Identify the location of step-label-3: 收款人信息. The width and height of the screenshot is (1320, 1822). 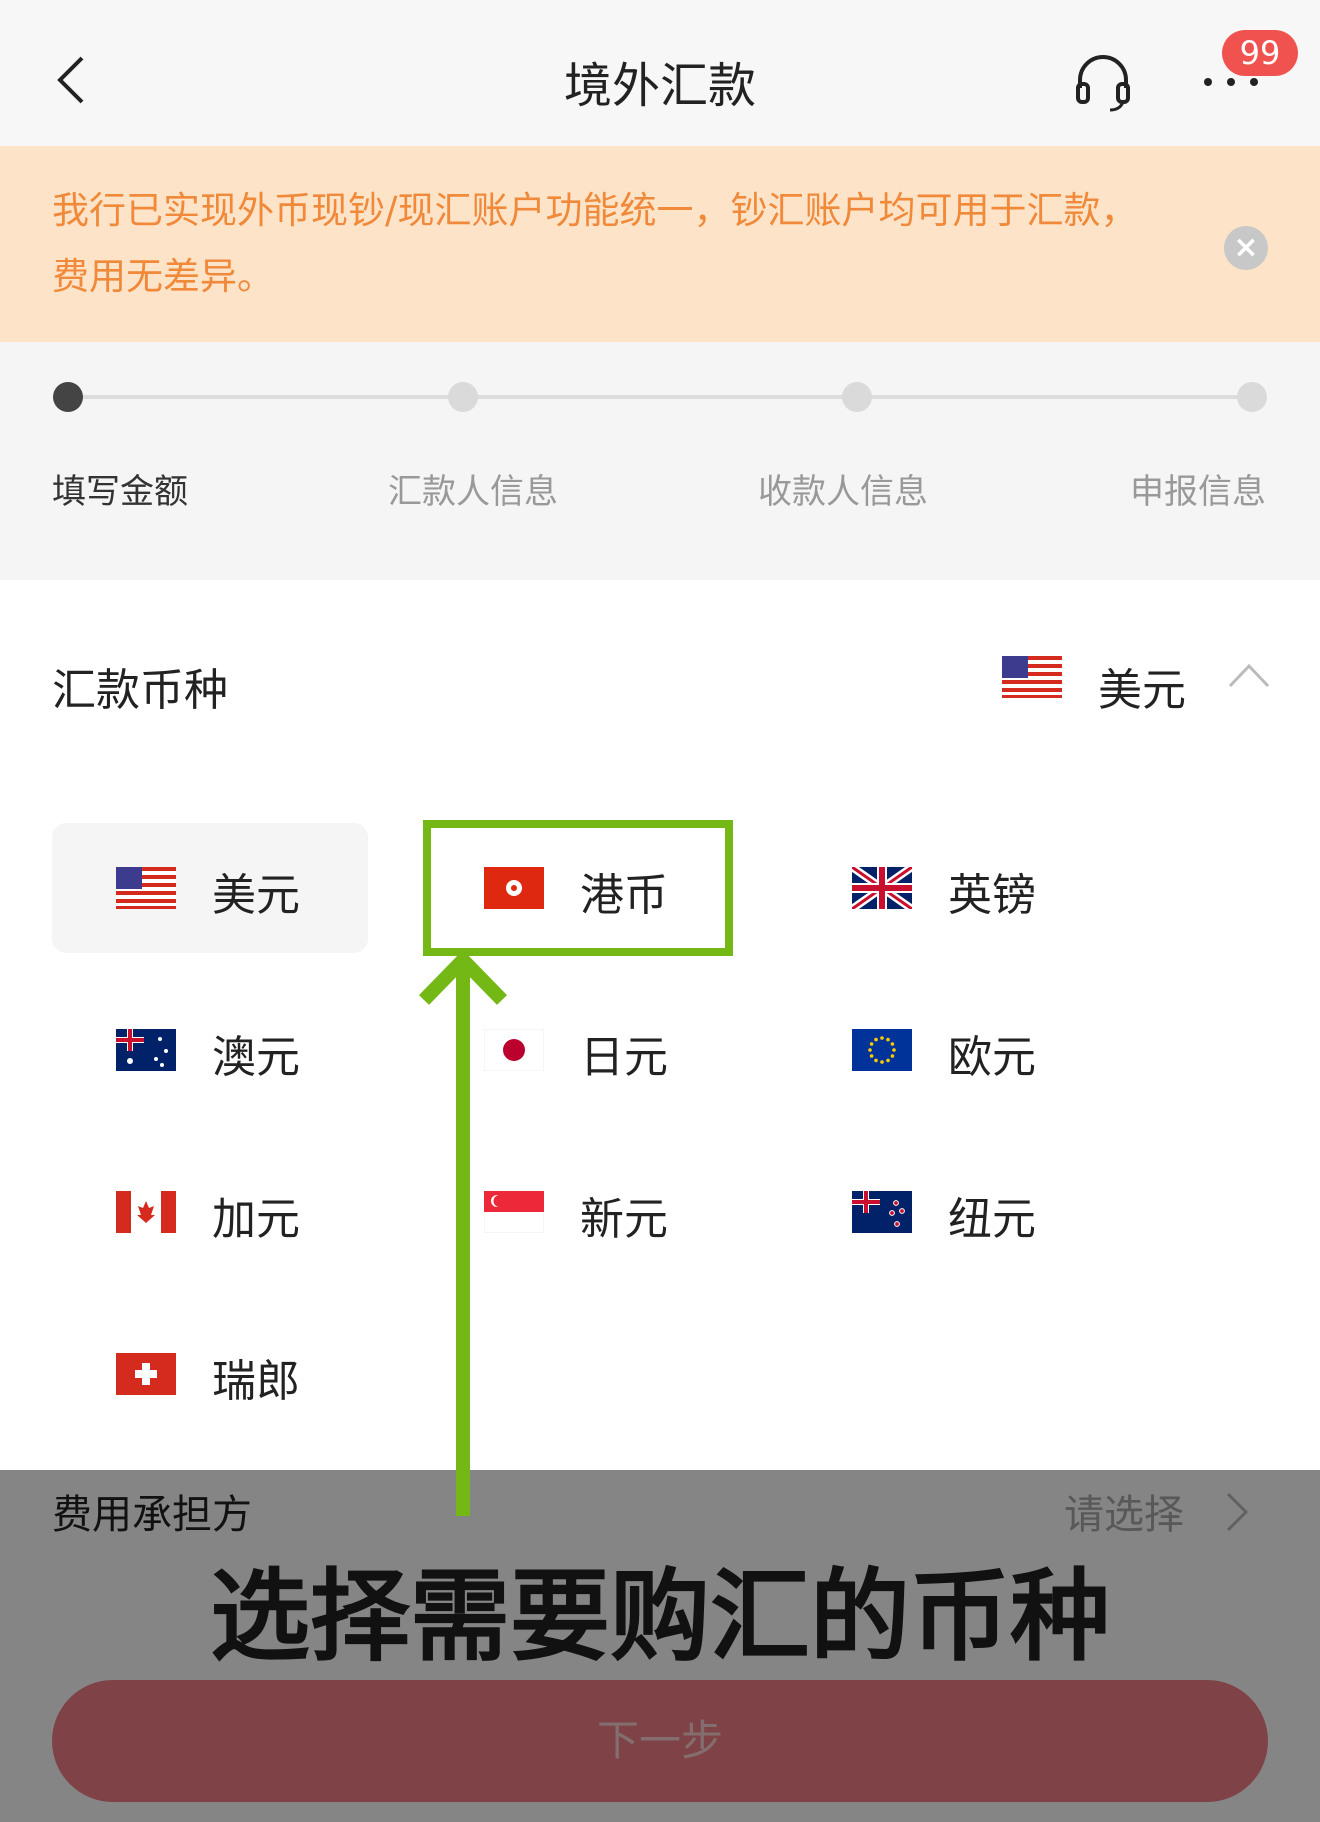
(843, 492).